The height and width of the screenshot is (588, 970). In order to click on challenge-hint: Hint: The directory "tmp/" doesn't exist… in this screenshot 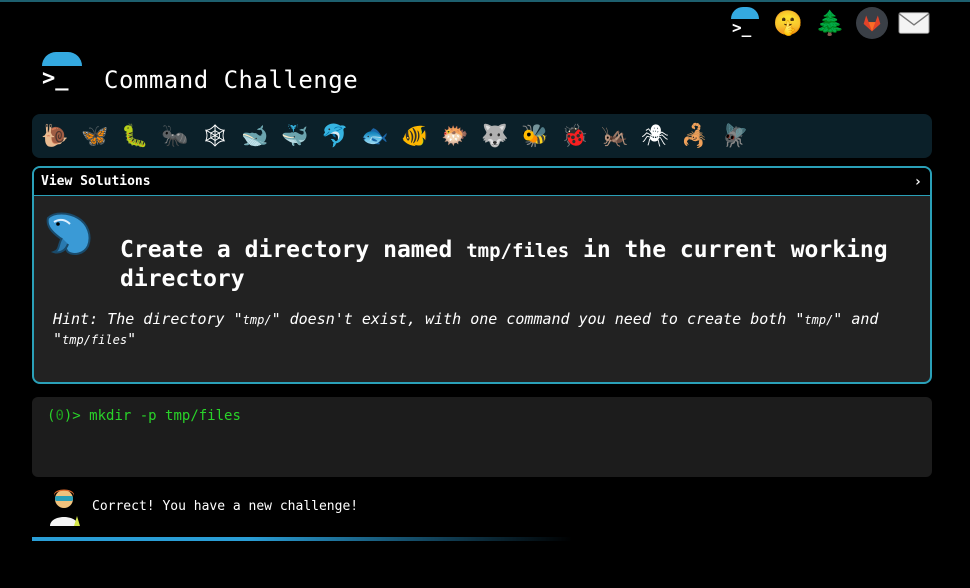, I will do `click(466, 329)`.